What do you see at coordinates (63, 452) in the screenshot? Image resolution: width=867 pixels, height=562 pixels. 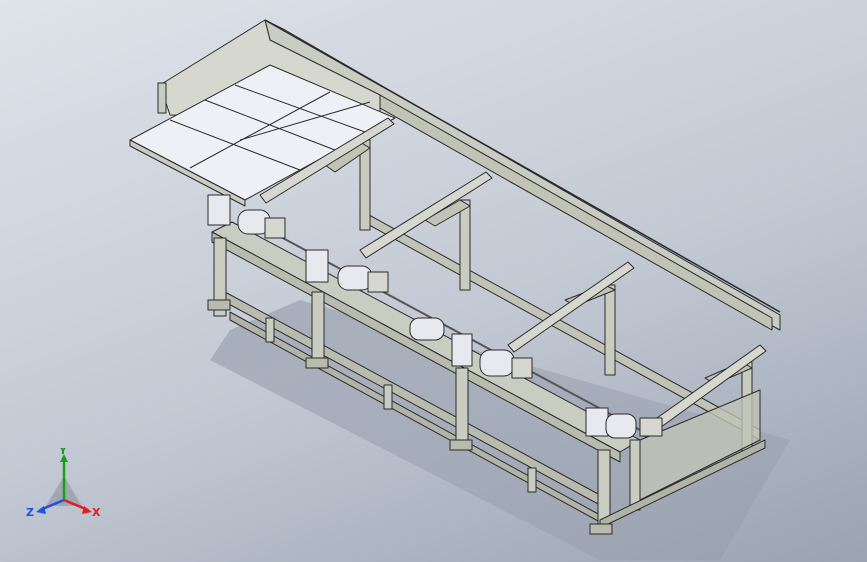 I see `y-axis-label: Y` at bounding box center [63, 452].